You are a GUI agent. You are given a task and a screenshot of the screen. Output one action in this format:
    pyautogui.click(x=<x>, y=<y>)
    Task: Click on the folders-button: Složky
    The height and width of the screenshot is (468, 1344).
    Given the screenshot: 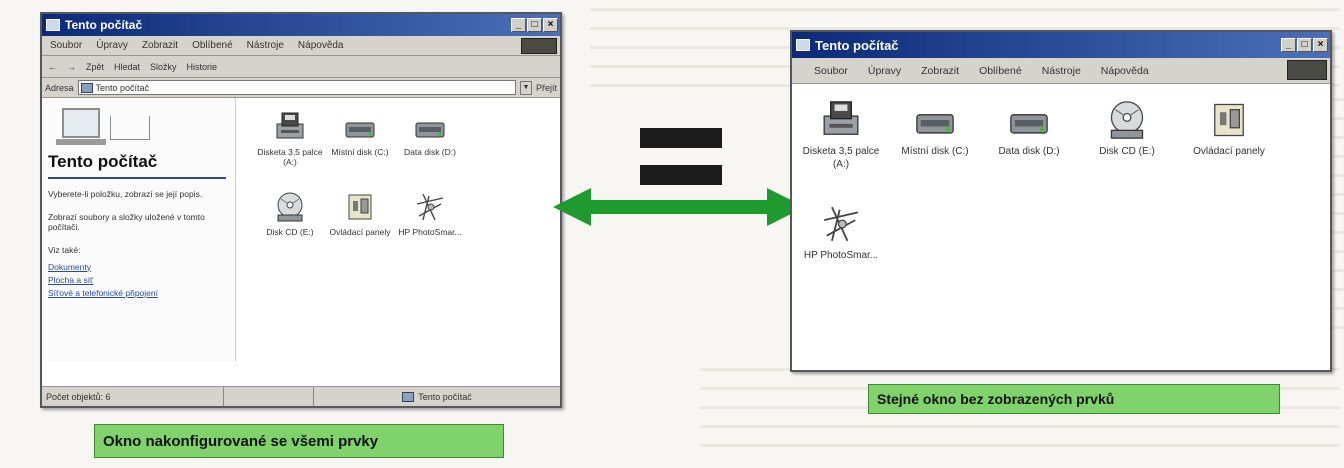 What is the action you would take?
    pyautogui.click(x=163, y=67)
    